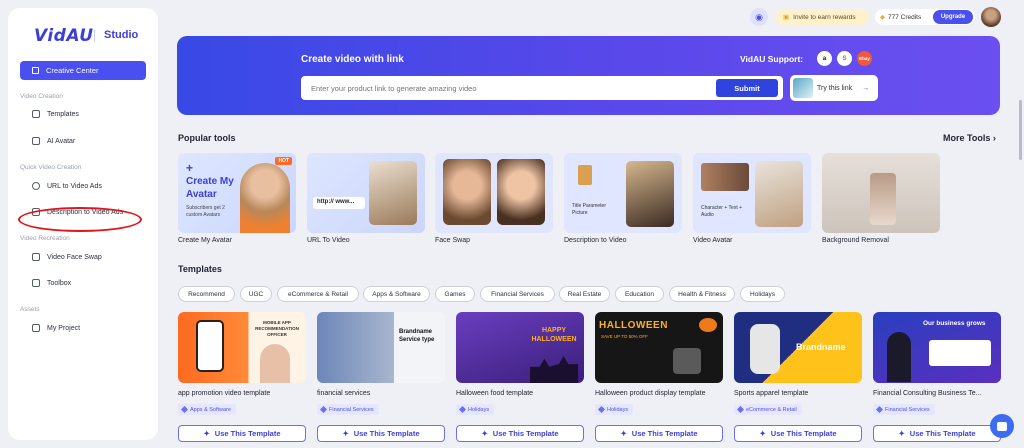 The height and width of the screenshot is (448, 1024). What do you see at coordinates (328, 240) in the screenshot?
I see `tool-label: URL To Video` at bounding box center [328, 240].